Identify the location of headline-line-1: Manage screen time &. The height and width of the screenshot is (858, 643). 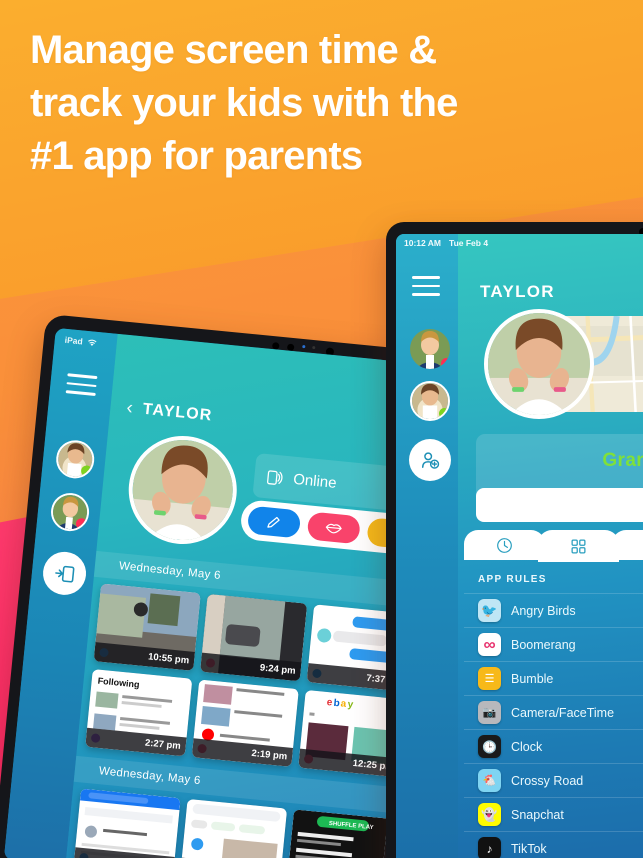
(233, 50).